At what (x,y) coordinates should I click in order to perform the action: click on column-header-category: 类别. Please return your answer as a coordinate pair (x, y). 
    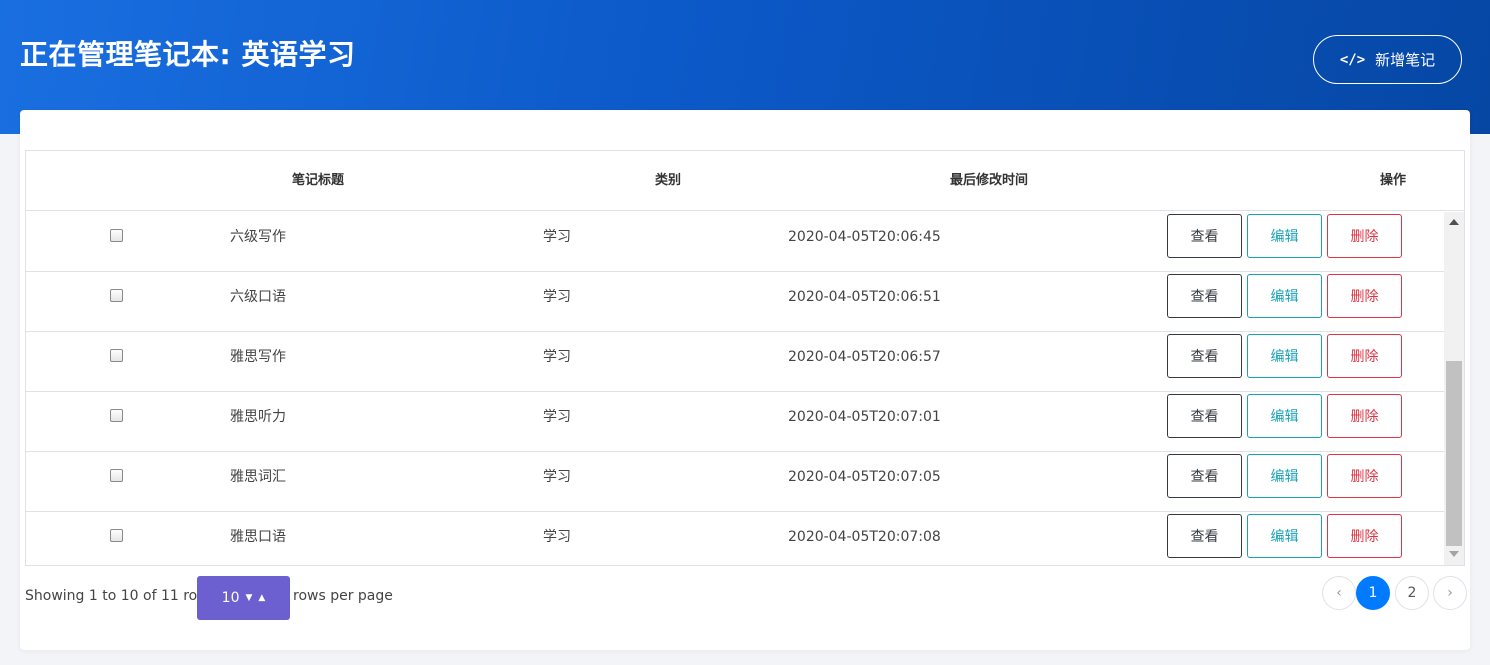
    Looking at the image, I should click on (668, 180).